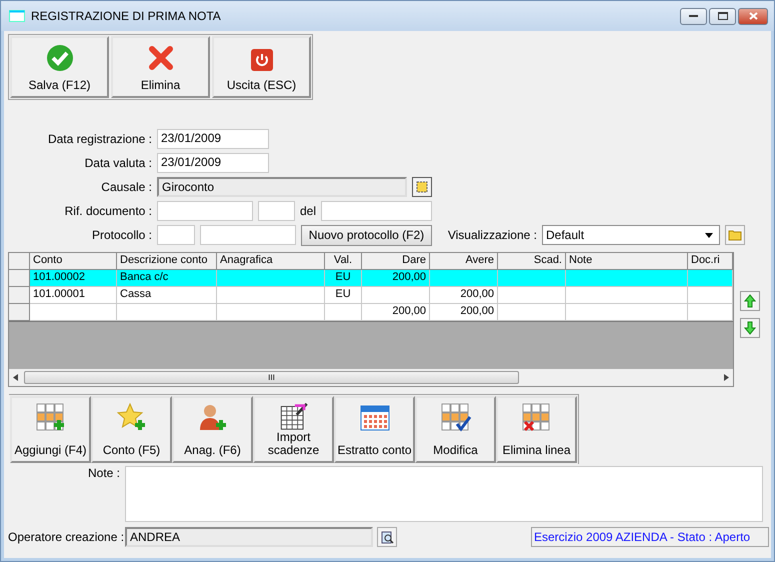 This screenshot has height=562, width=775. I want to click on maximize-button, so click(722, 16).